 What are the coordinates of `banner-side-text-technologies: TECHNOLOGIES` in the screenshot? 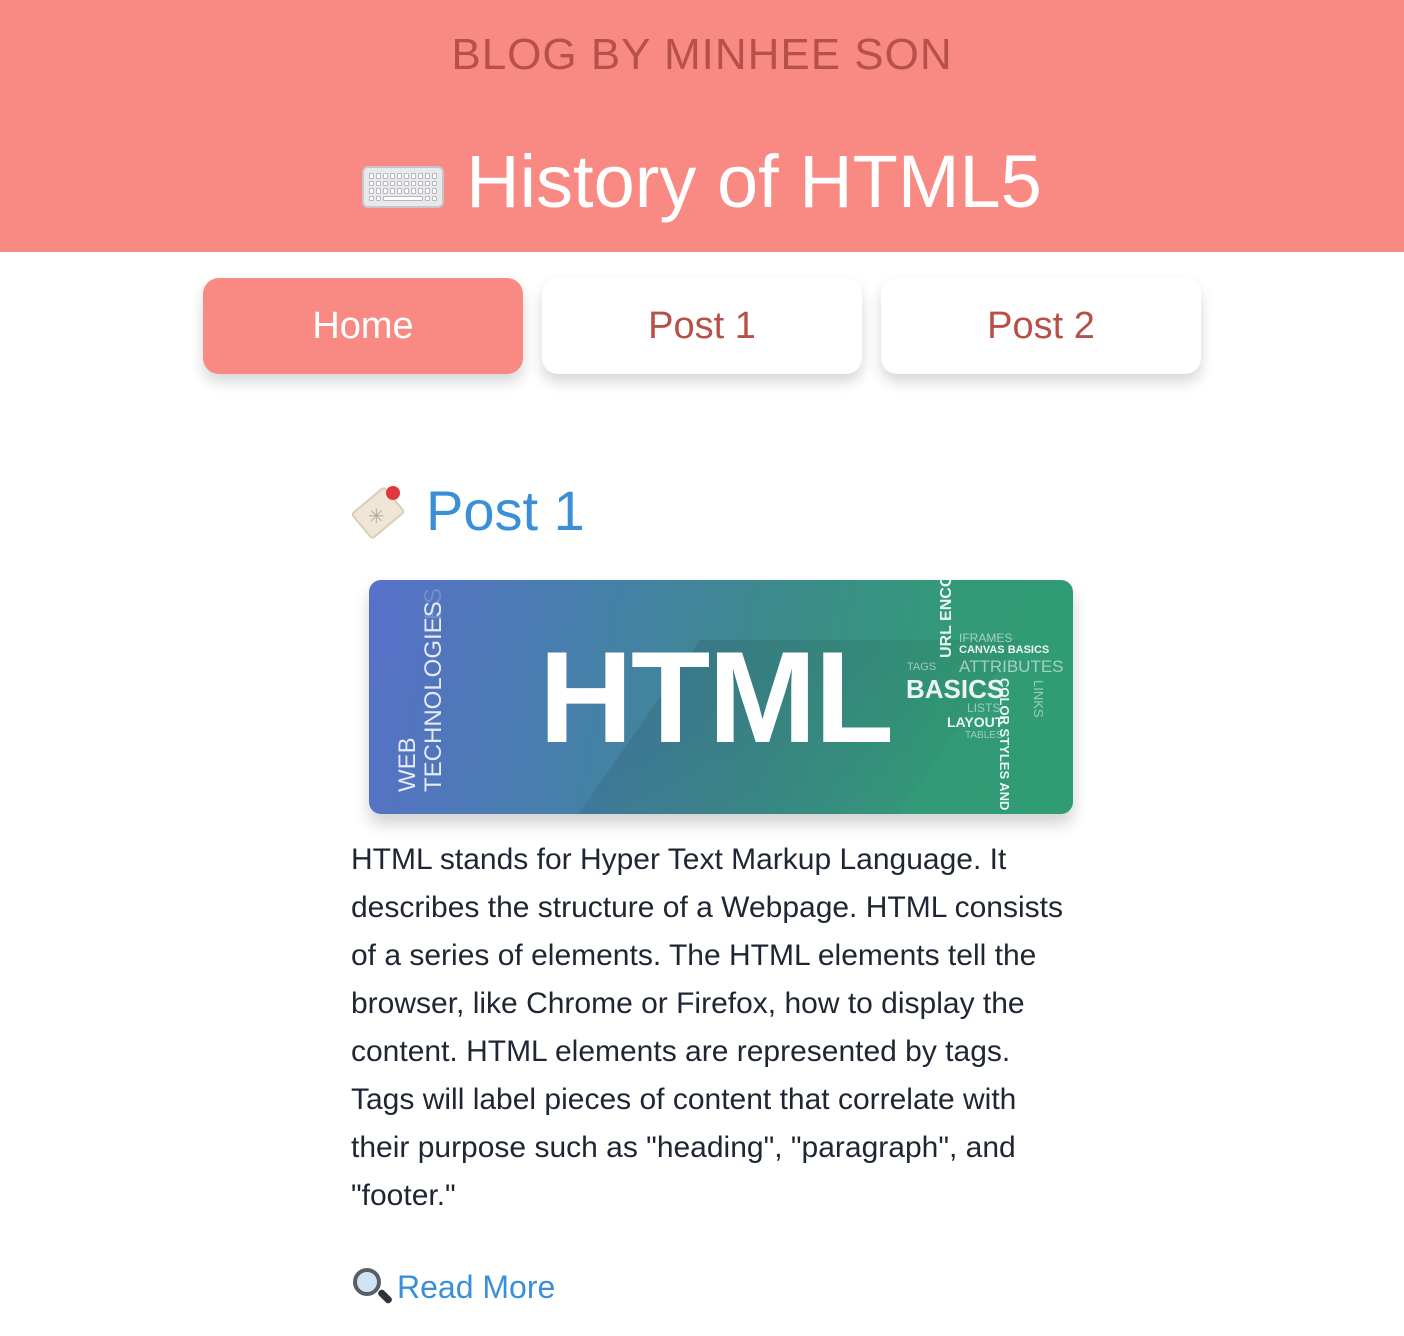 It's located at (433, 696).